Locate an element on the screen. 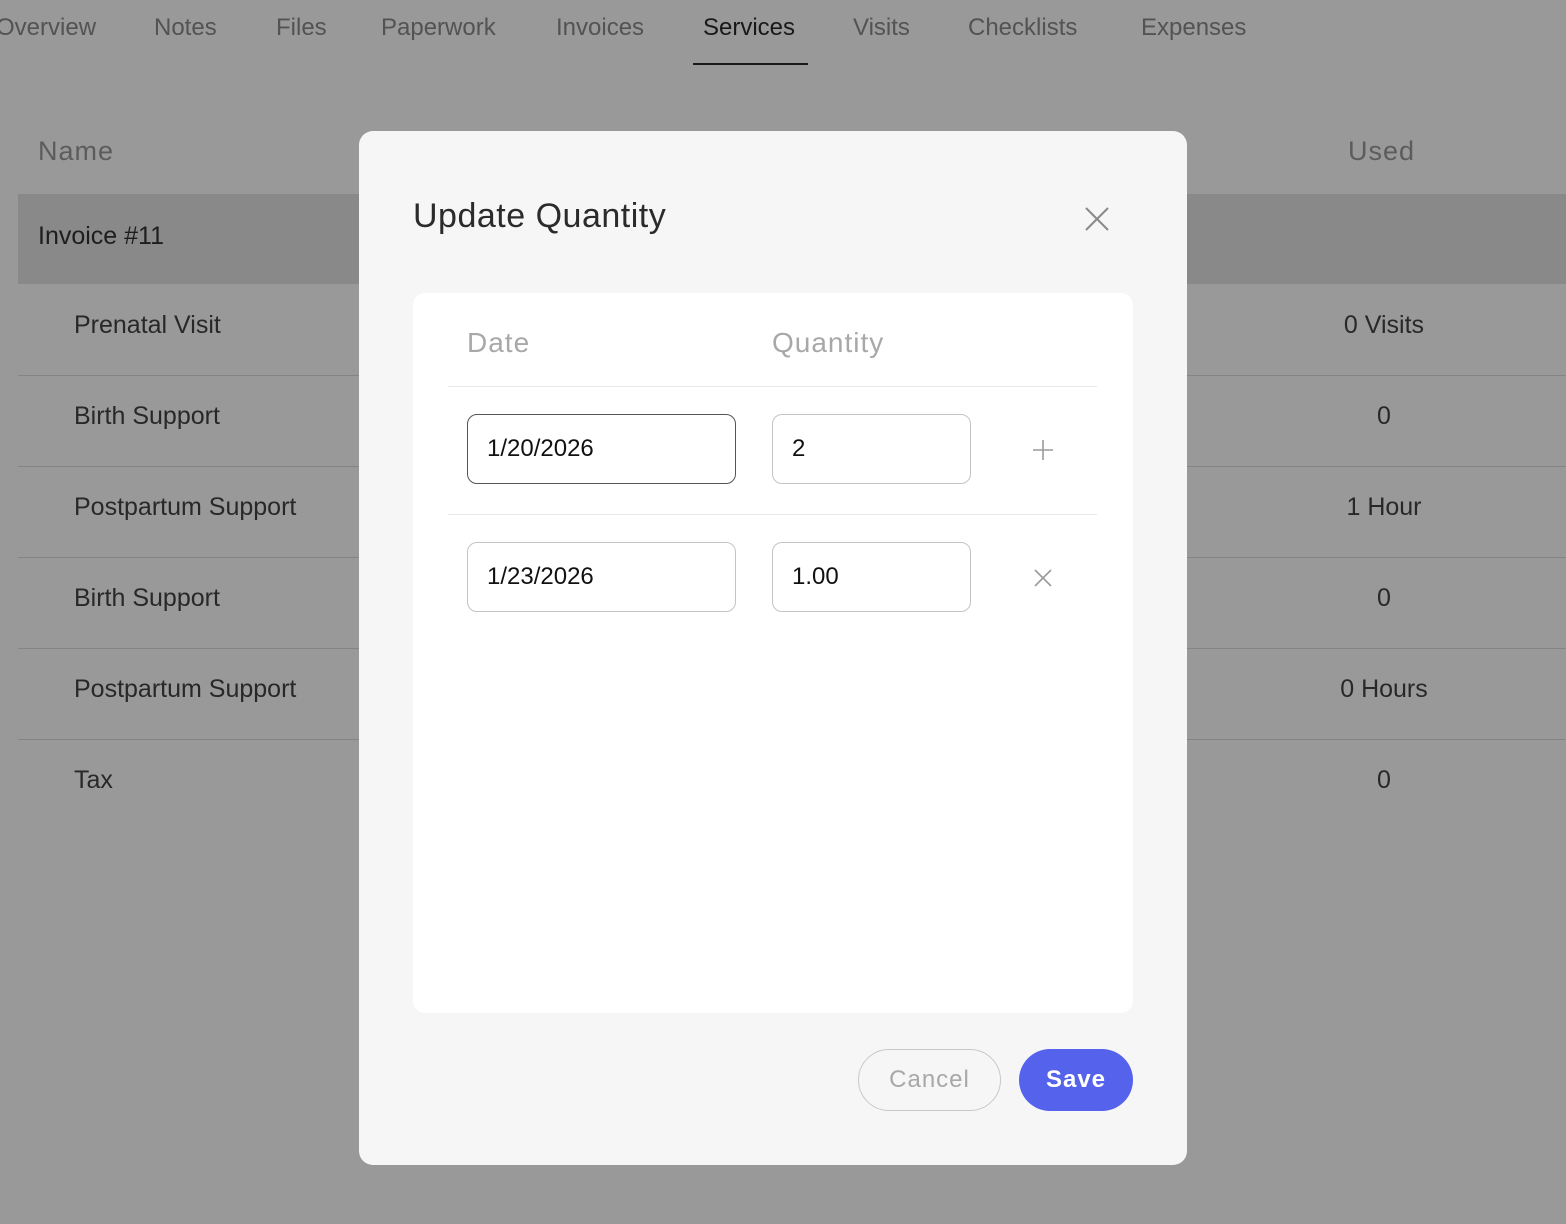 The height and width of the screenshot is (1224, 1566). plus-icon is located at coordinates (1043, 450).